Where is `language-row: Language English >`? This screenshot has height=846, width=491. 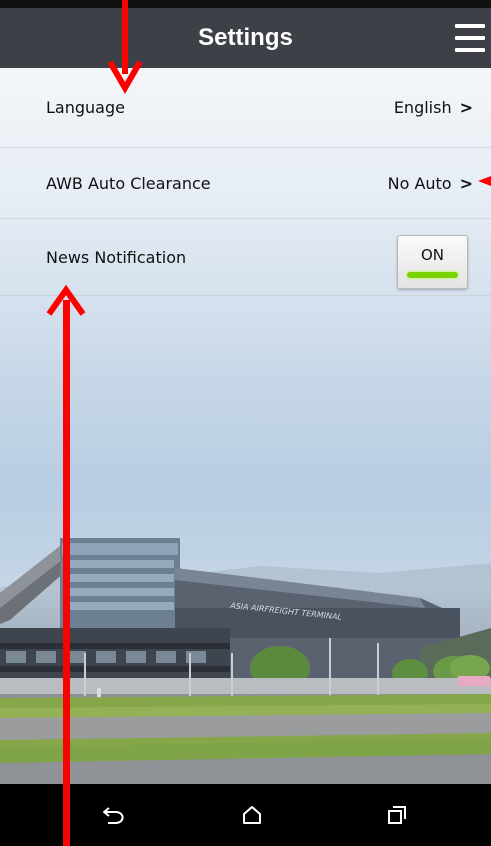 language-row: Language English > is located at coordinates (245, 108).